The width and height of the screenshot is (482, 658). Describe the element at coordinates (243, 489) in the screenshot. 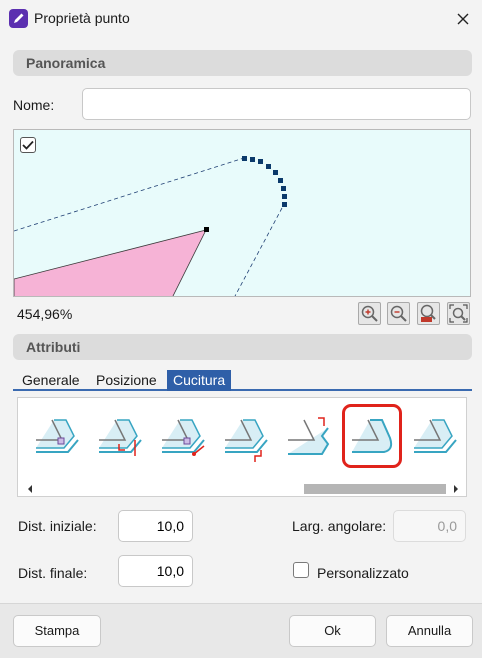

I see `horizontal-scrollbar` at that location.